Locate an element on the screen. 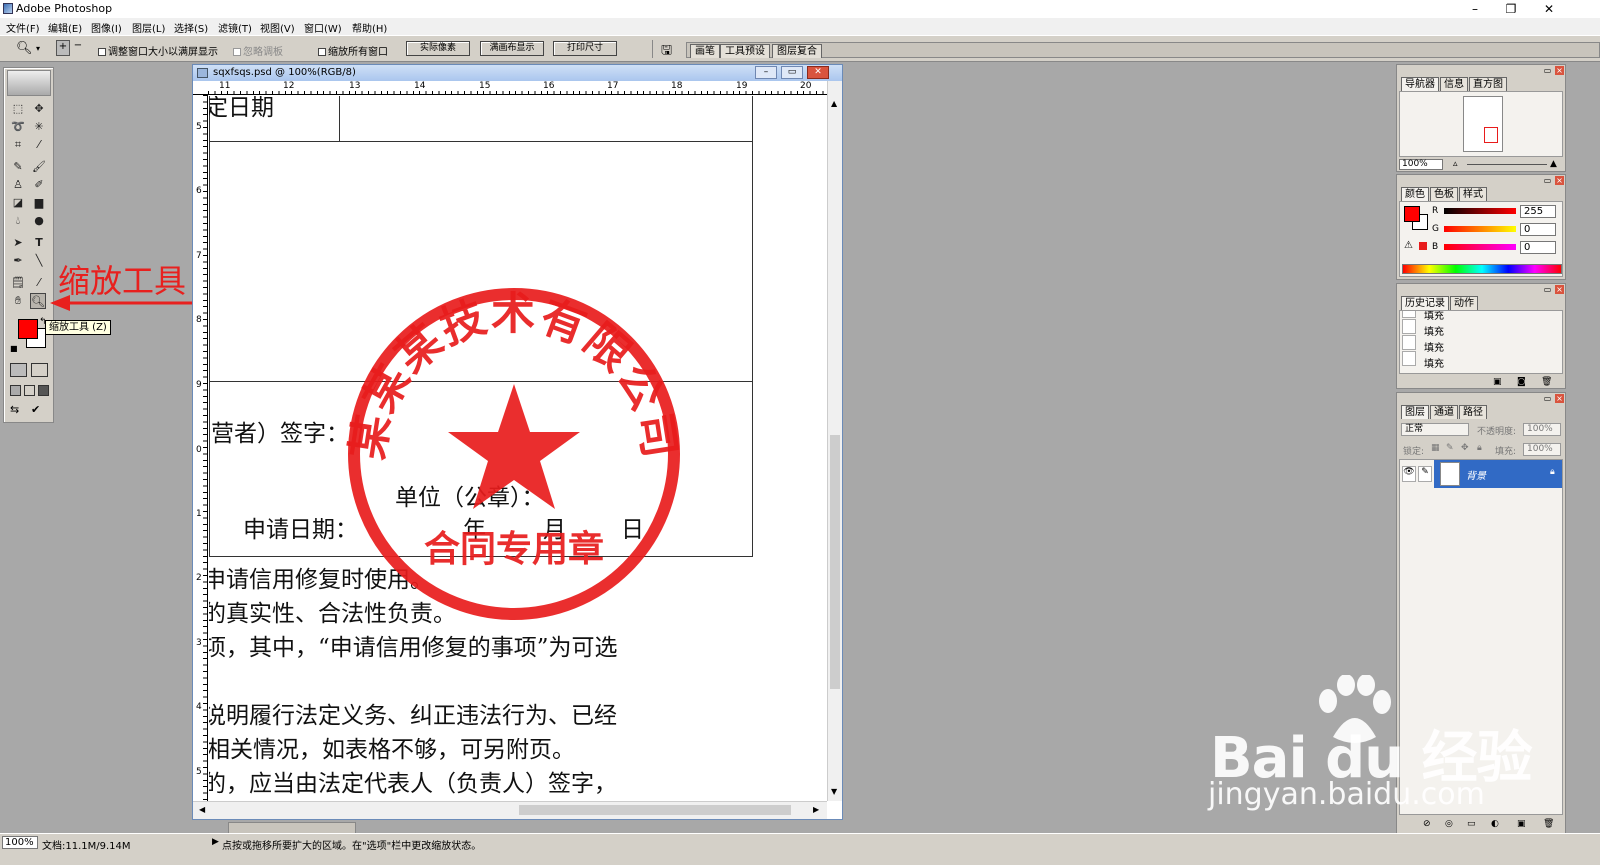 This screenshot has height=865, width=1600. tab-actions: 动作 is located at coordinates (1464, 303).